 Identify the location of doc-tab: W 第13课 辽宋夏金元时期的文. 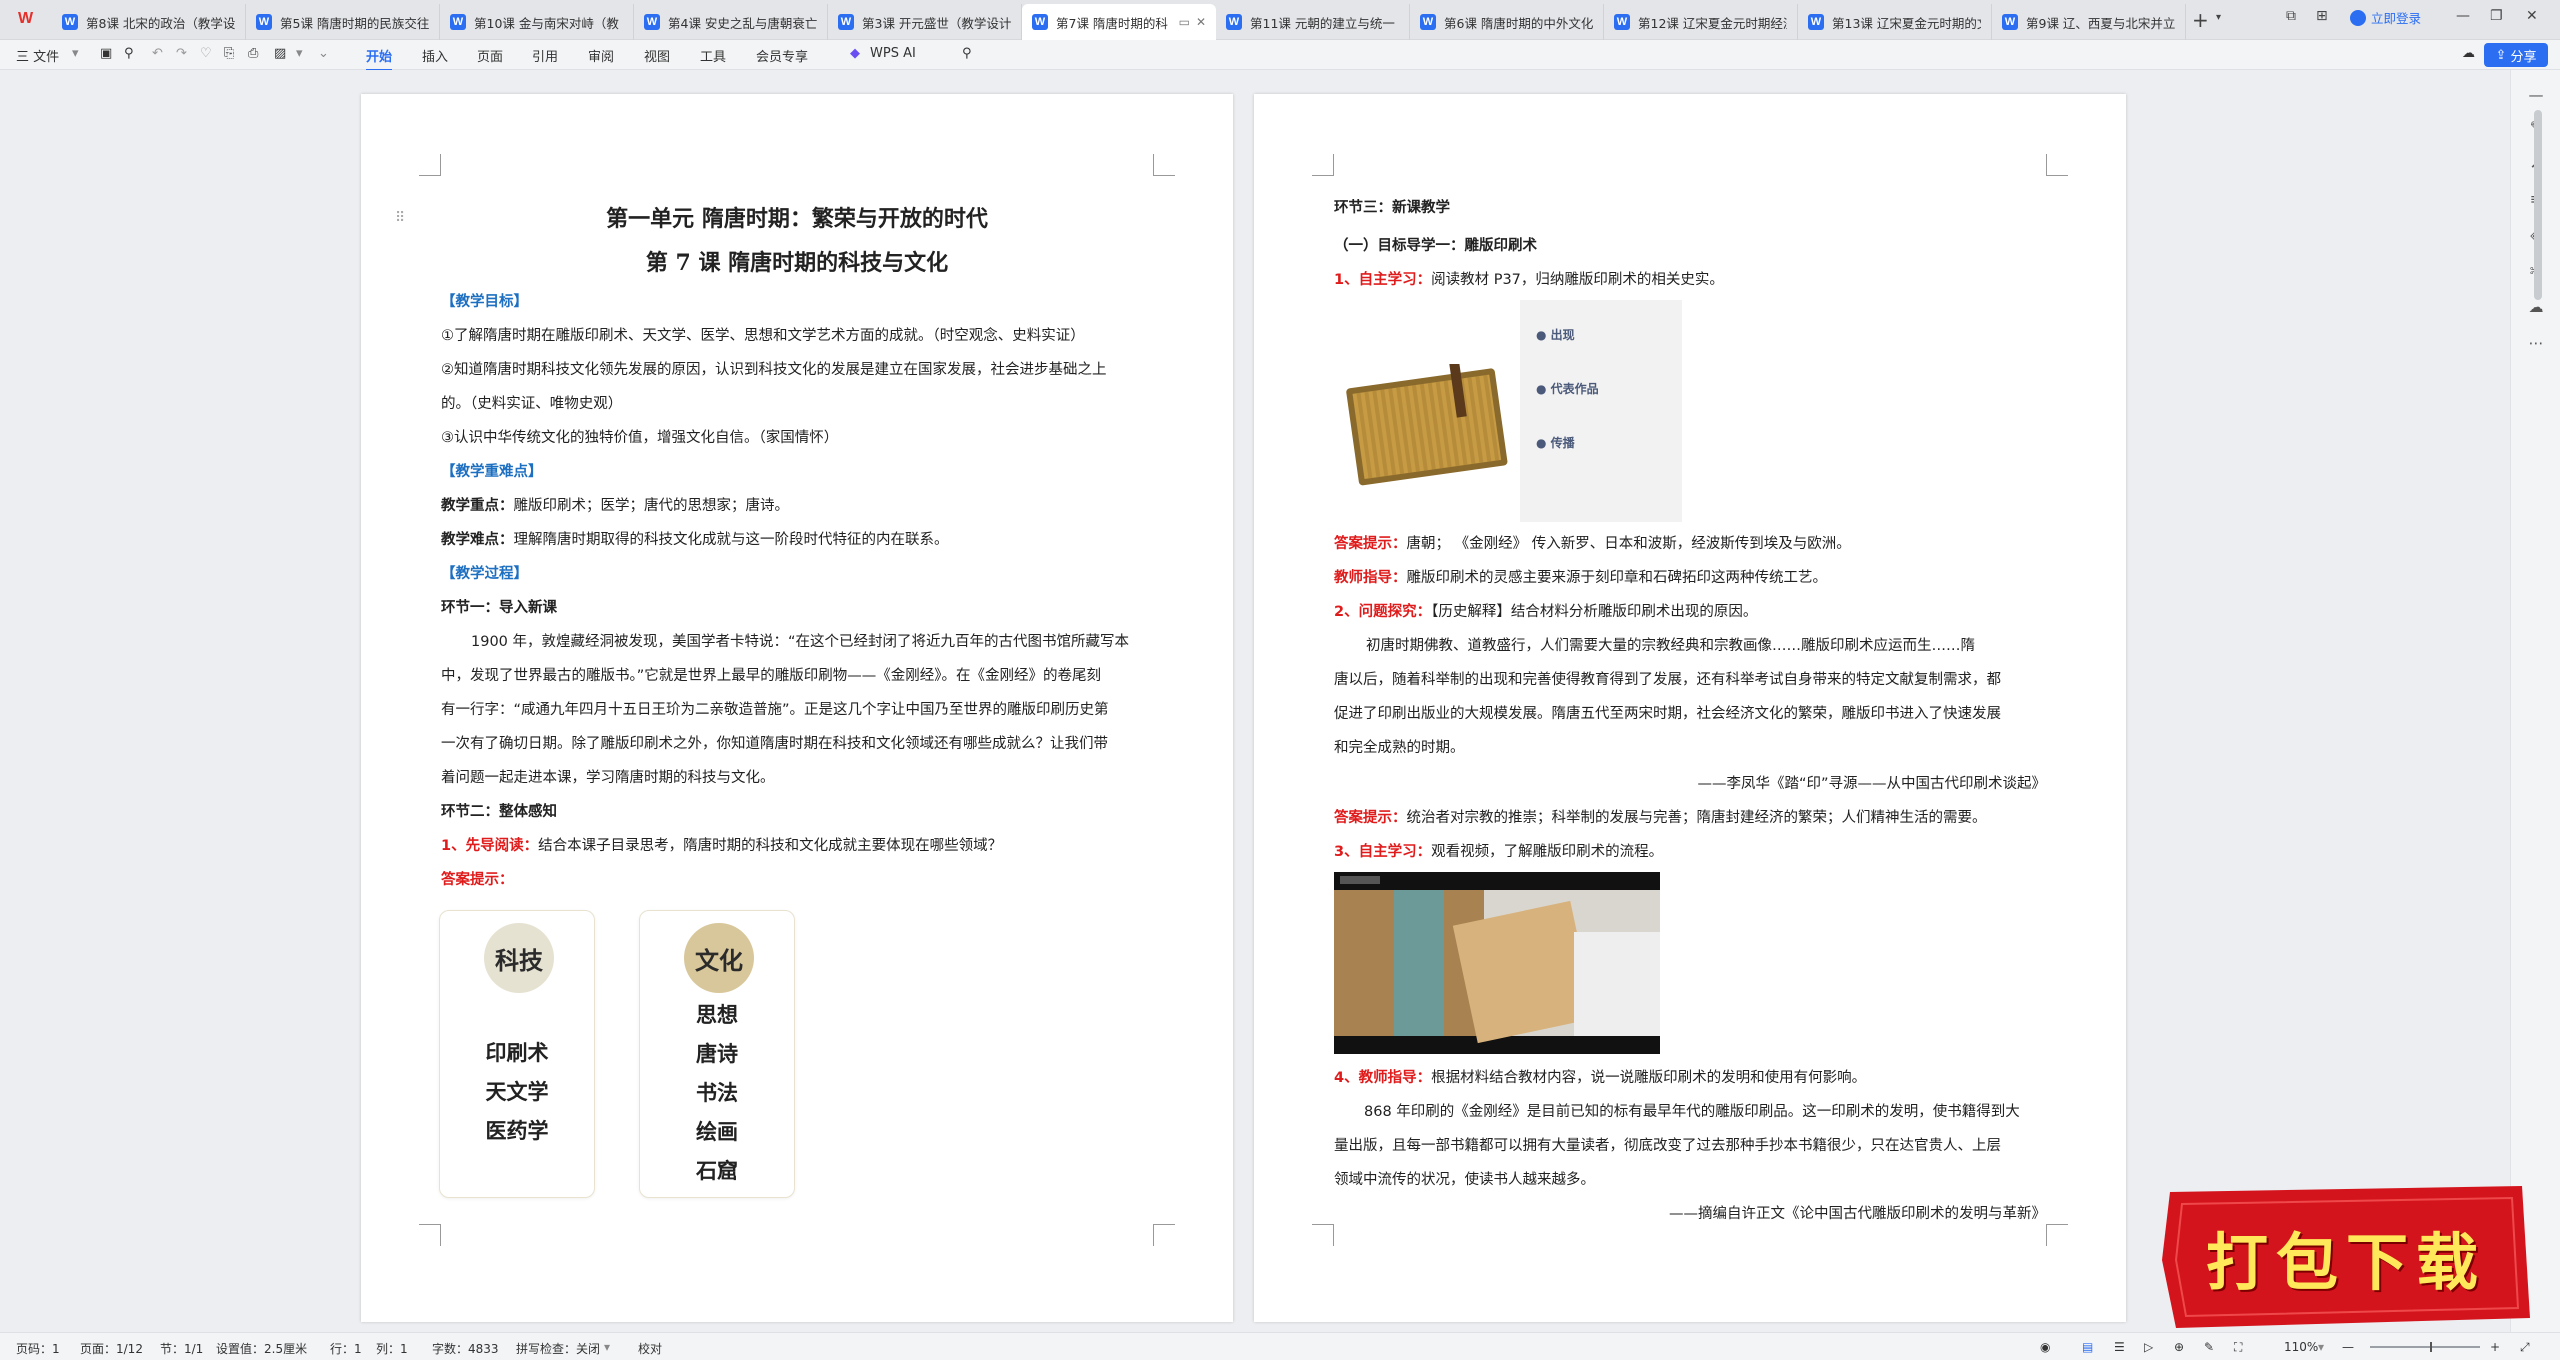
(1895, 22).